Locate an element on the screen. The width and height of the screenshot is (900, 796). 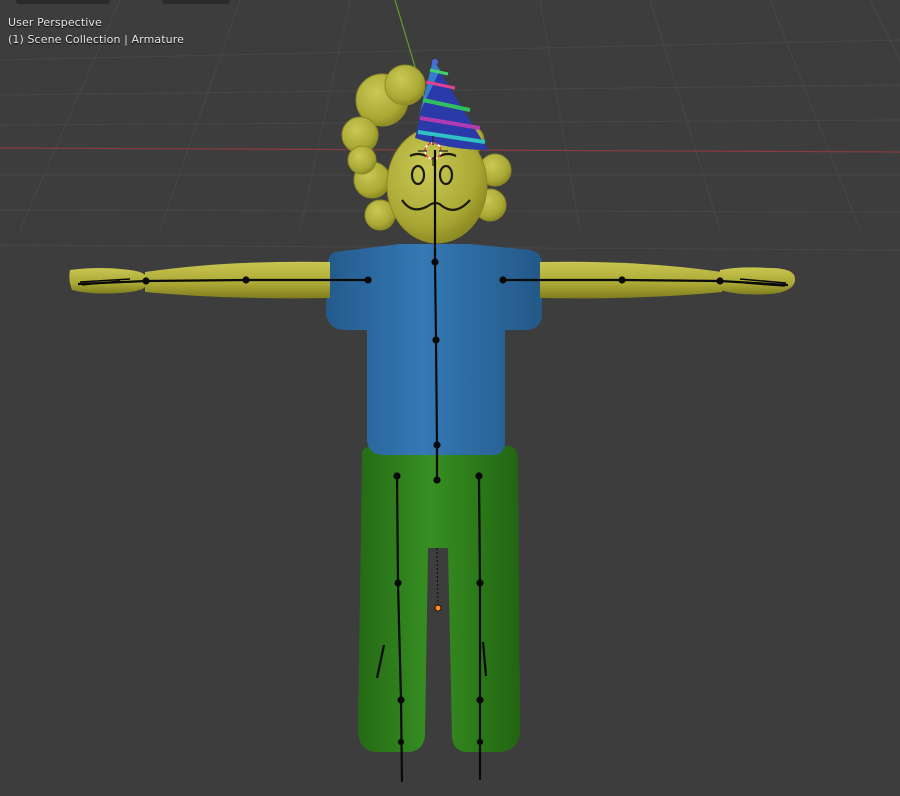
view-name-label: User Perspective is located at coordinates (55, 22).